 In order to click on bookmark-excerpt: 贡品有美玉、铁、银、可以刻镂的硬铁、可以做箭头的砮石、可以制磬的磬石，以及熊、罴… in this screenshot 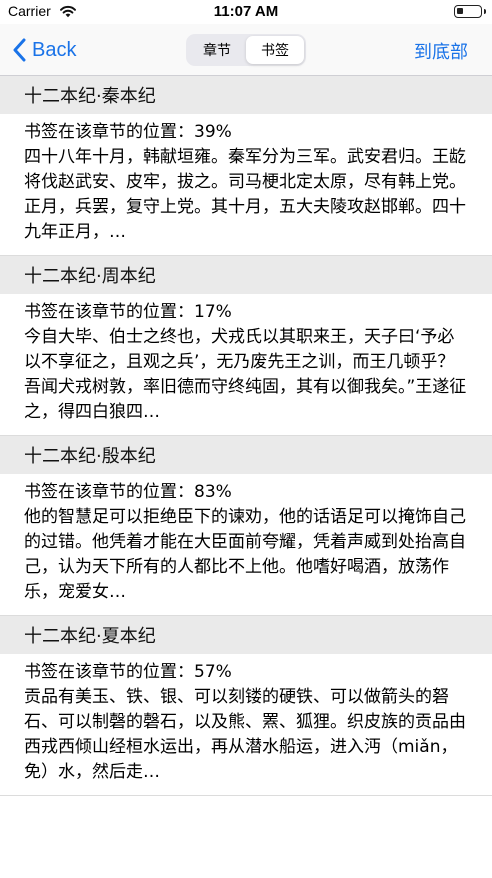, I will do `click(245, 734)`.